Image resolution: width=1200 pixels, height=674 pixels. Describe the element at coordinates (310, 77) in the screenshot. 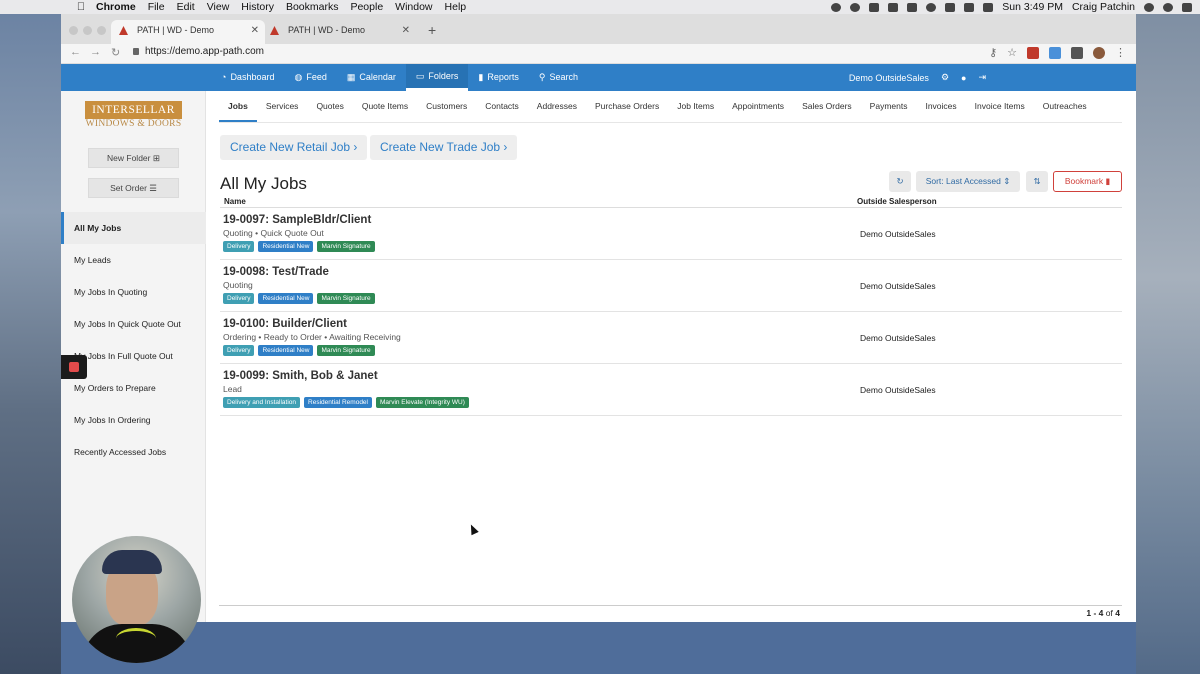

I see `nav-feed: ◍ Feed` at that location.